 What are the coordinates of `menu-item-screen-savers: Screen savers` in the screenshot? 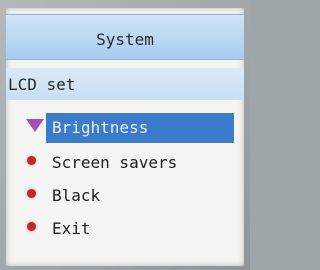 It's located at (125, 163).